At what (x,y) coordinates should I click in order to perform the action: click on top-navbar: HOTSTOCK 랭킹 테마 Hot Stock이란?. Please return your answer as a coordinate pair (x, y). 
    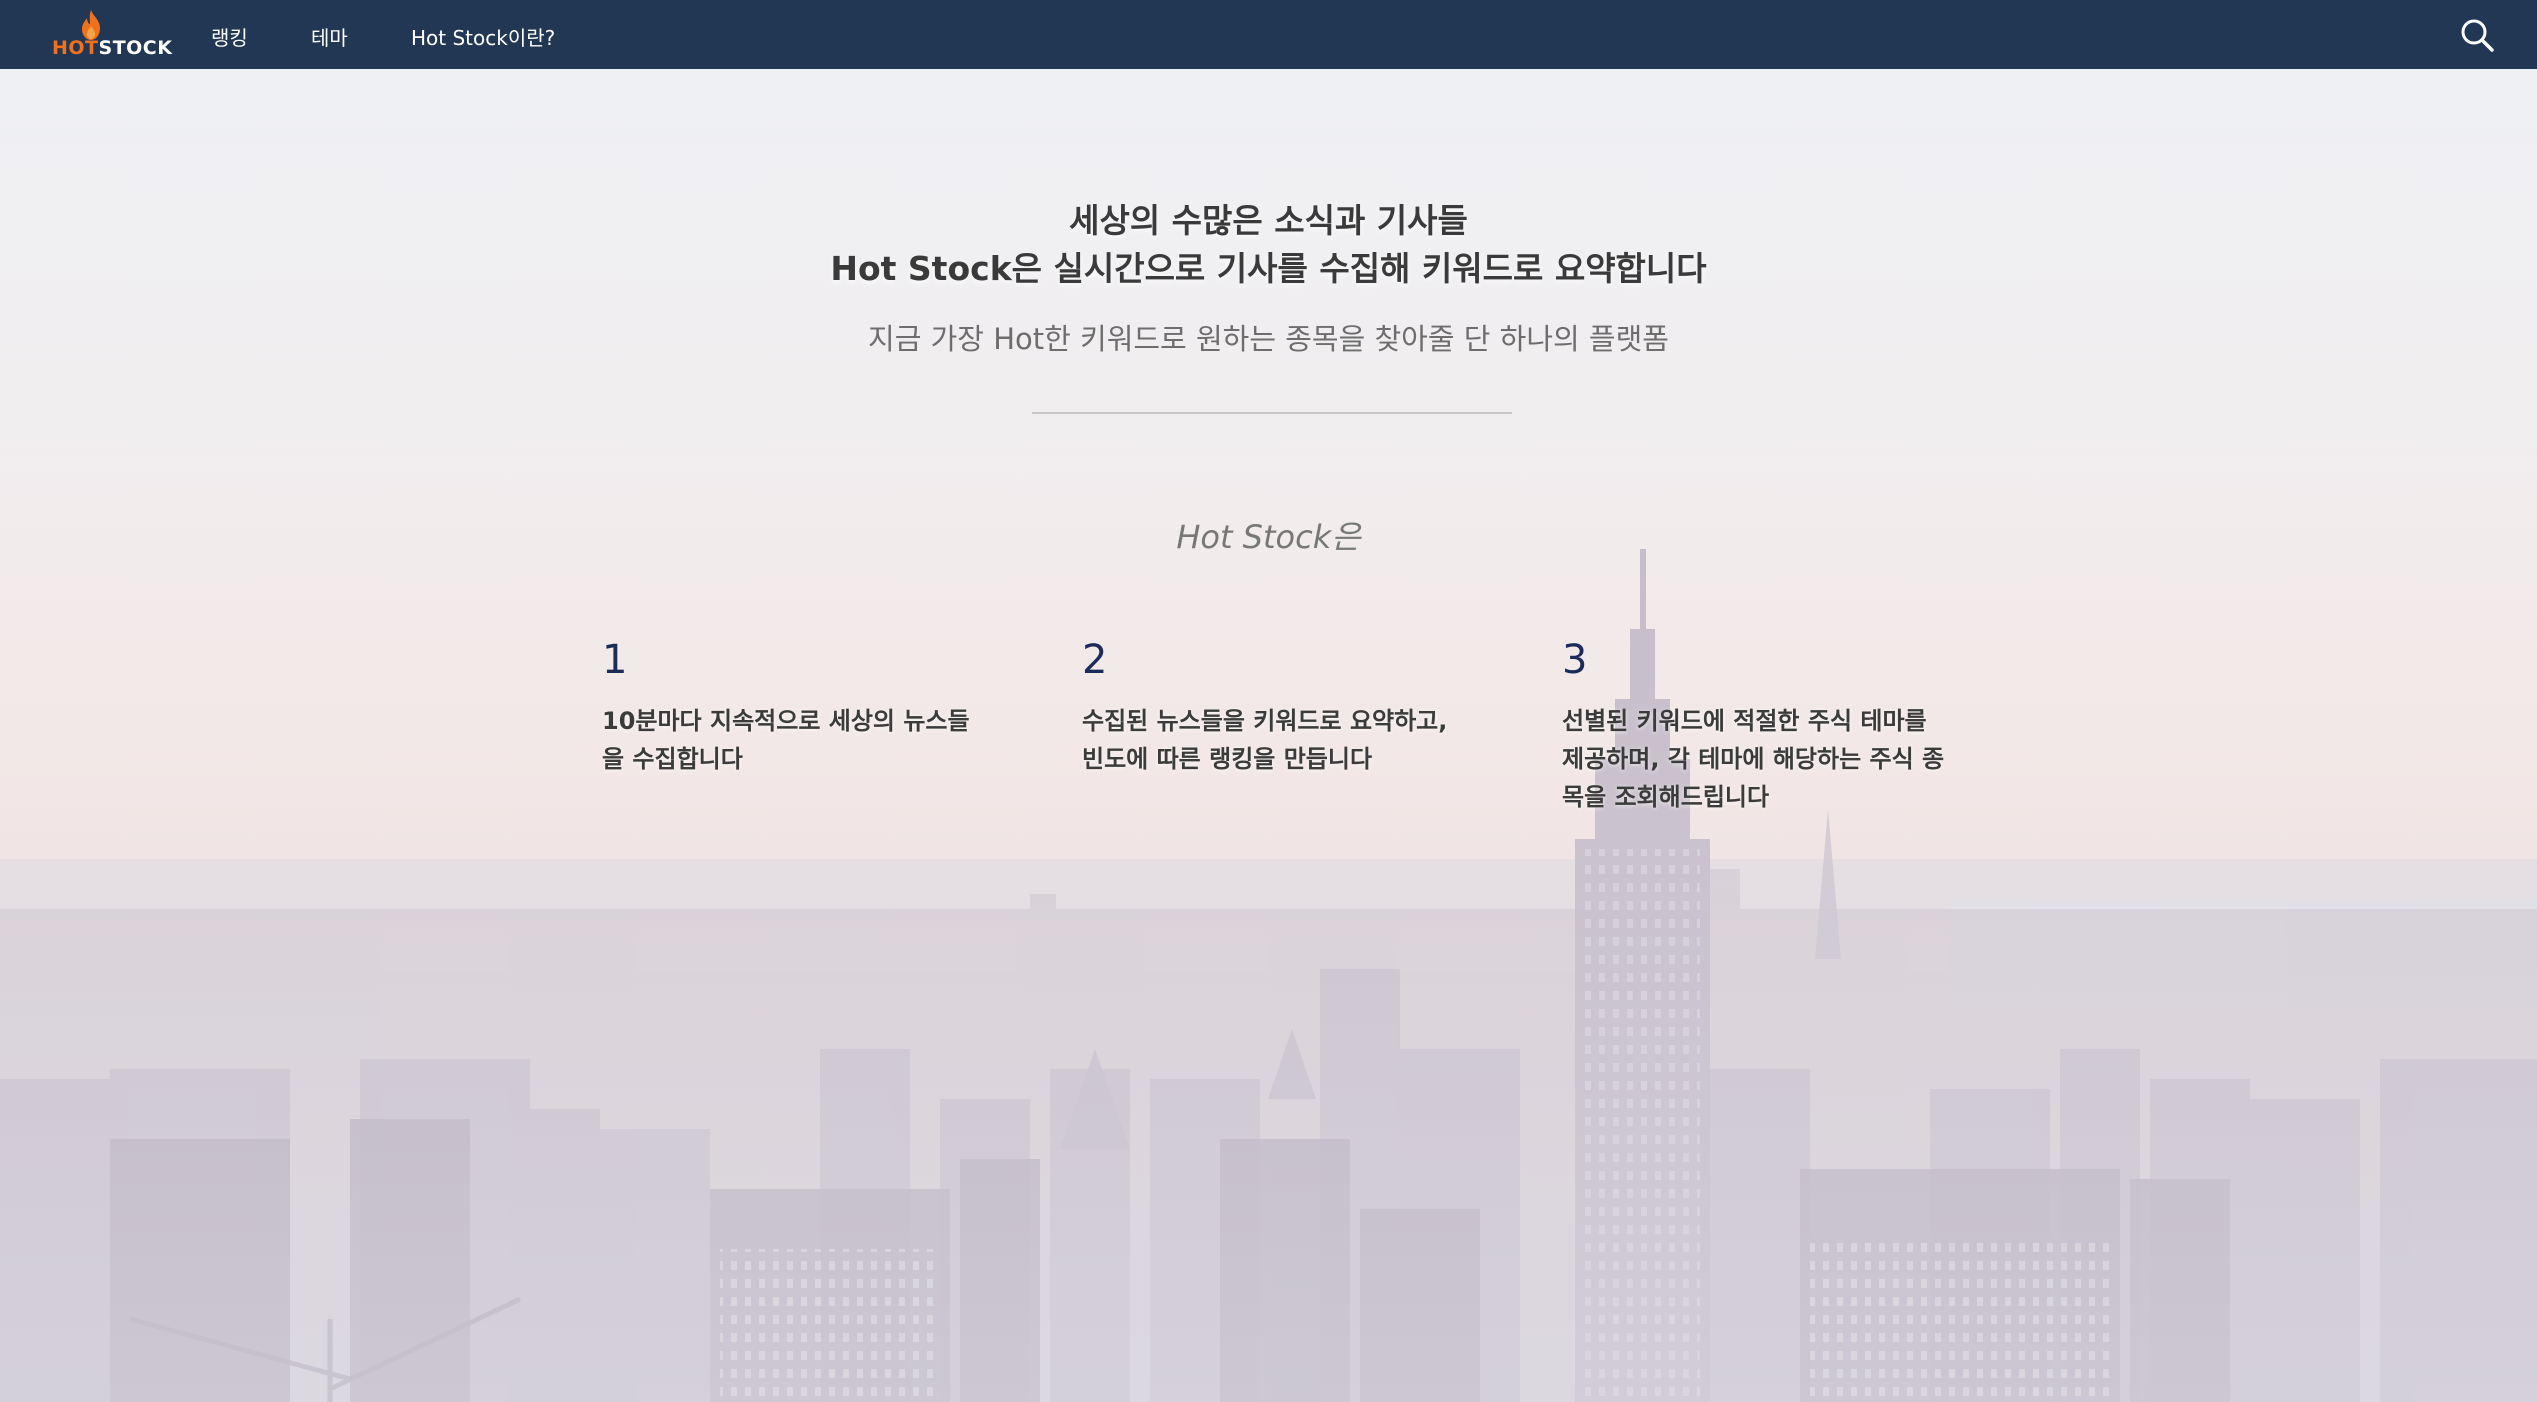
    Looking at the image, I should click on (1268, 34).